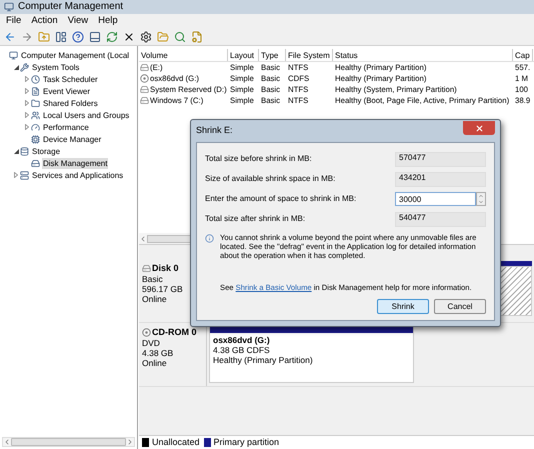 The height and width of the screenshot is (449, 534). I want to click on menu-item: Action, so click(44, 21).